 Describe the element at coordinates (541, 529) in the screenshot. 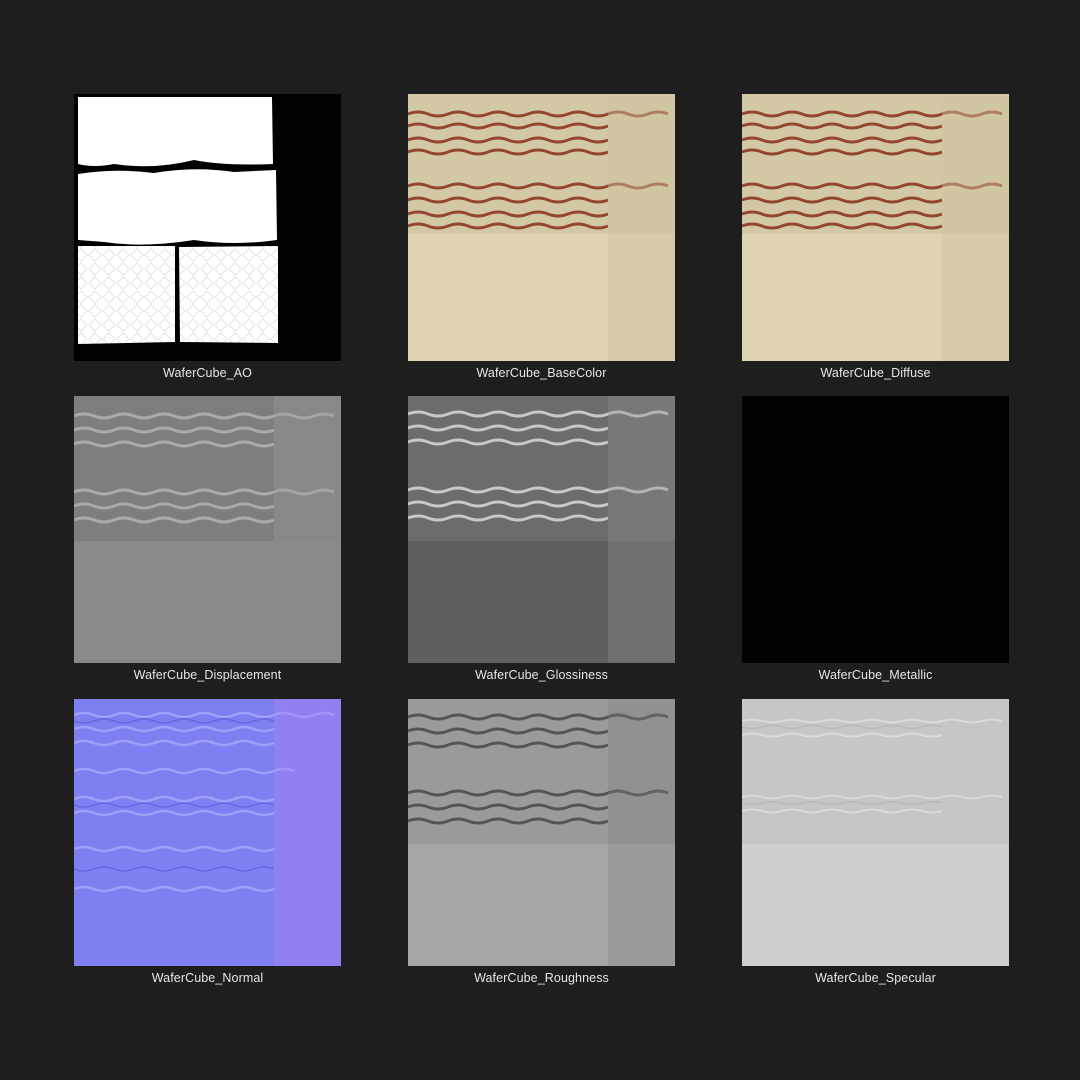

I see `glossiness-map-thumbnail` at that location.